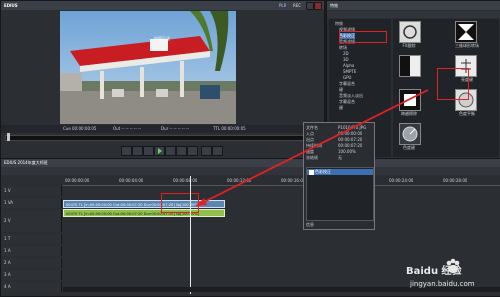 The height and width of the screenshot is (297, 500). Describe the element at coordinates (434, 271) in the screenshot. I see `baidu-logo: Baidu 经验` at that location.